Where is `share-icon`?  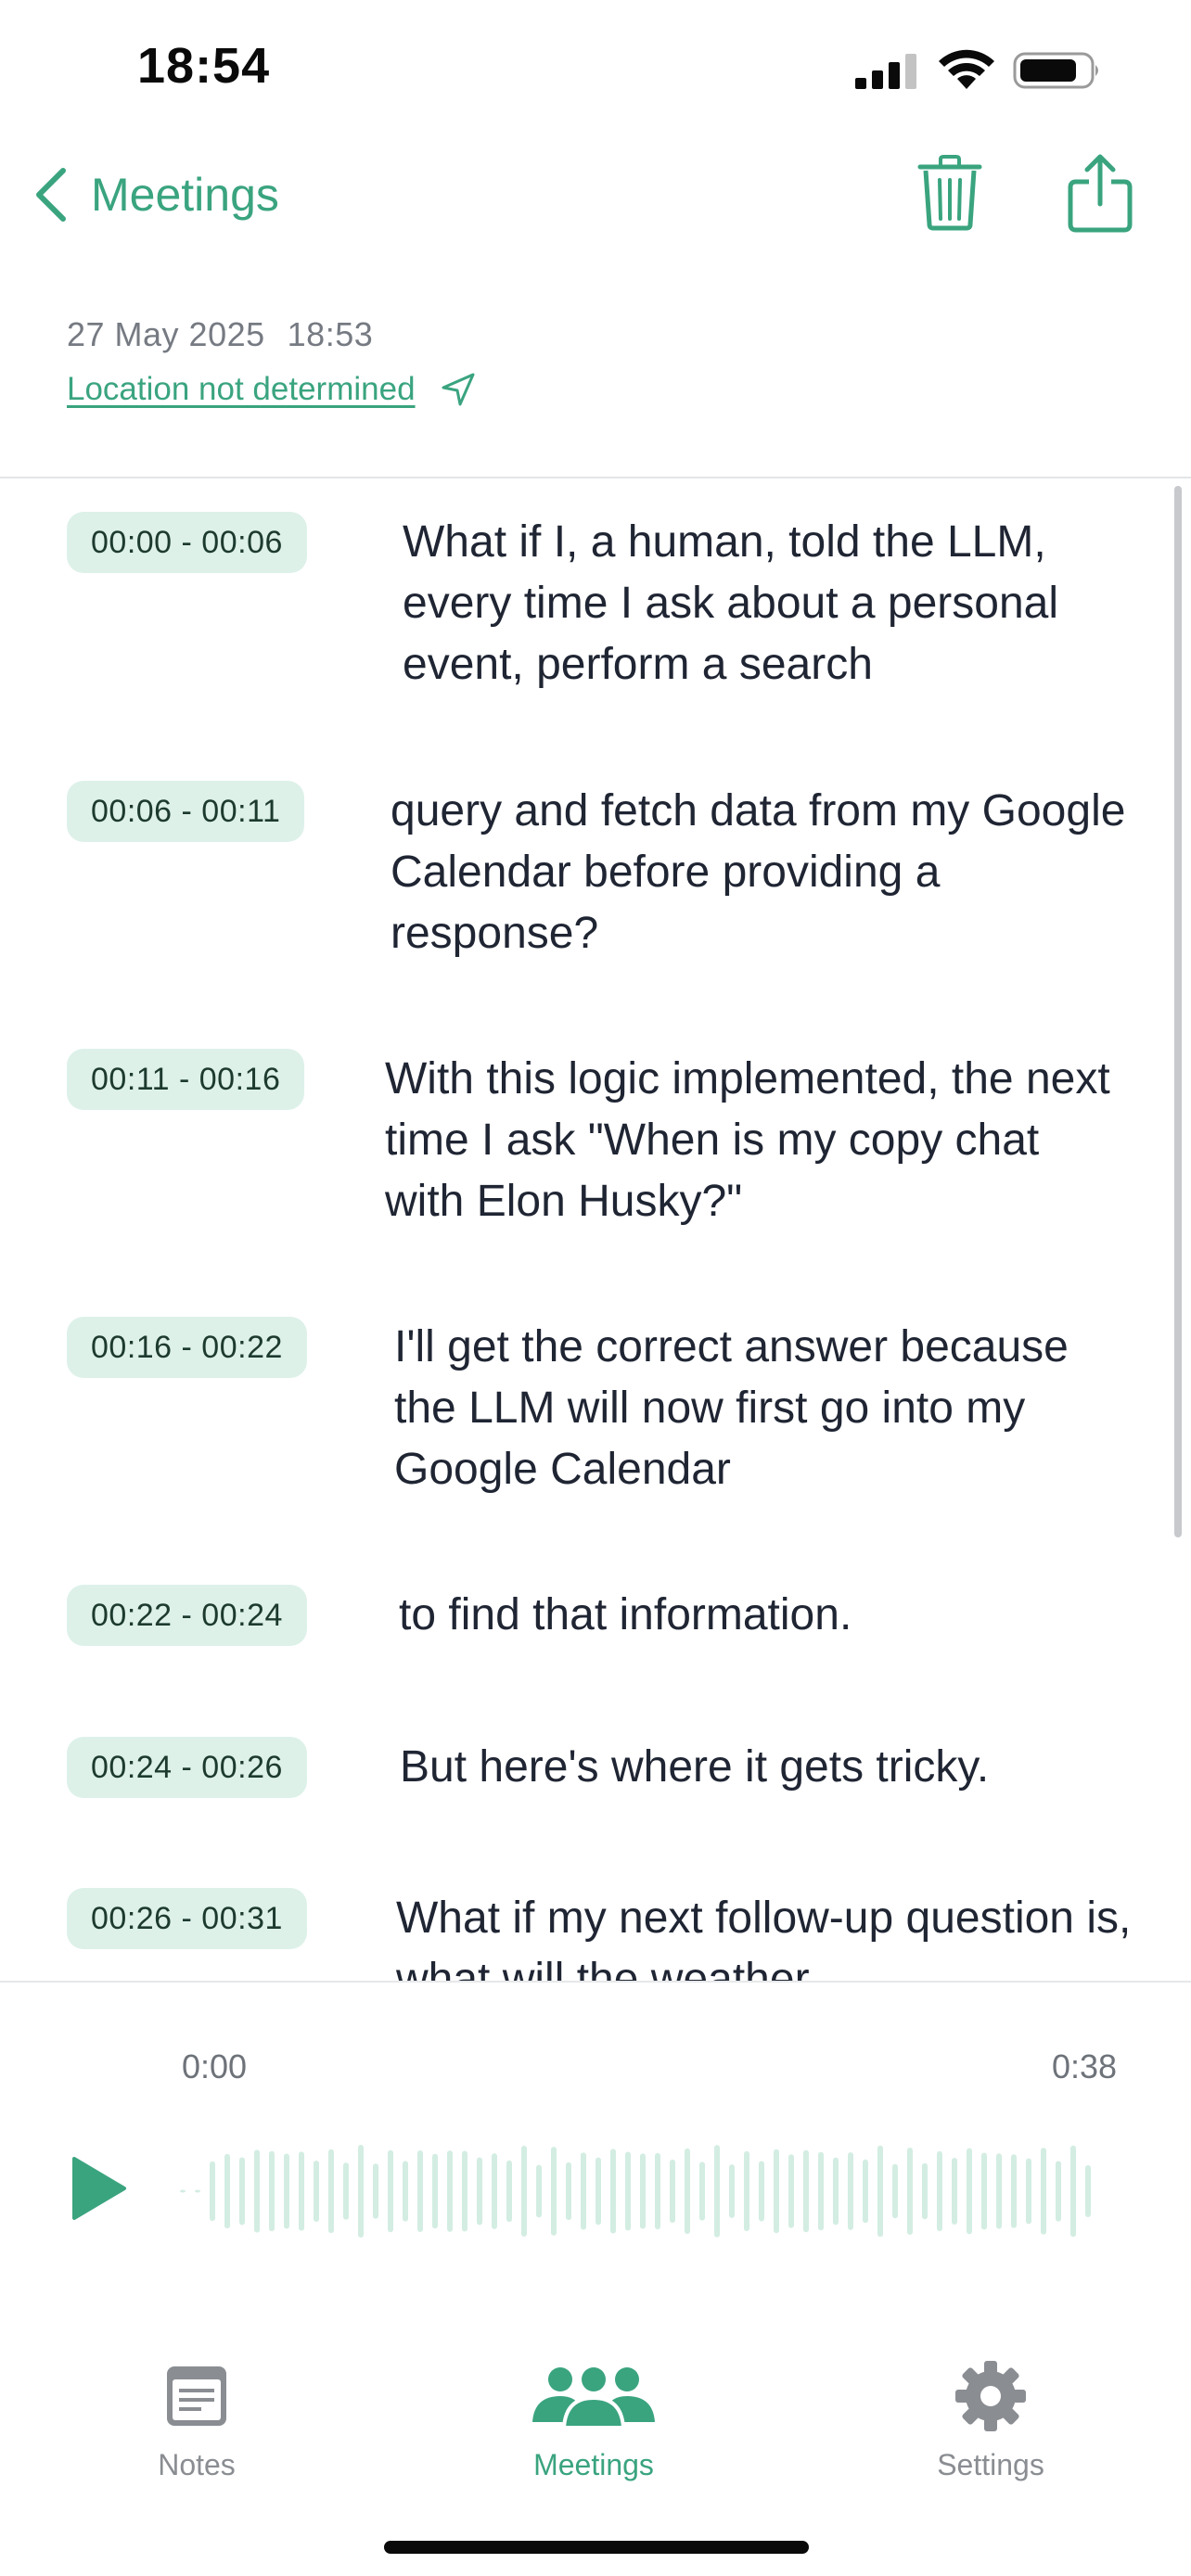 share-icon is located at coordinates (1100, 193).